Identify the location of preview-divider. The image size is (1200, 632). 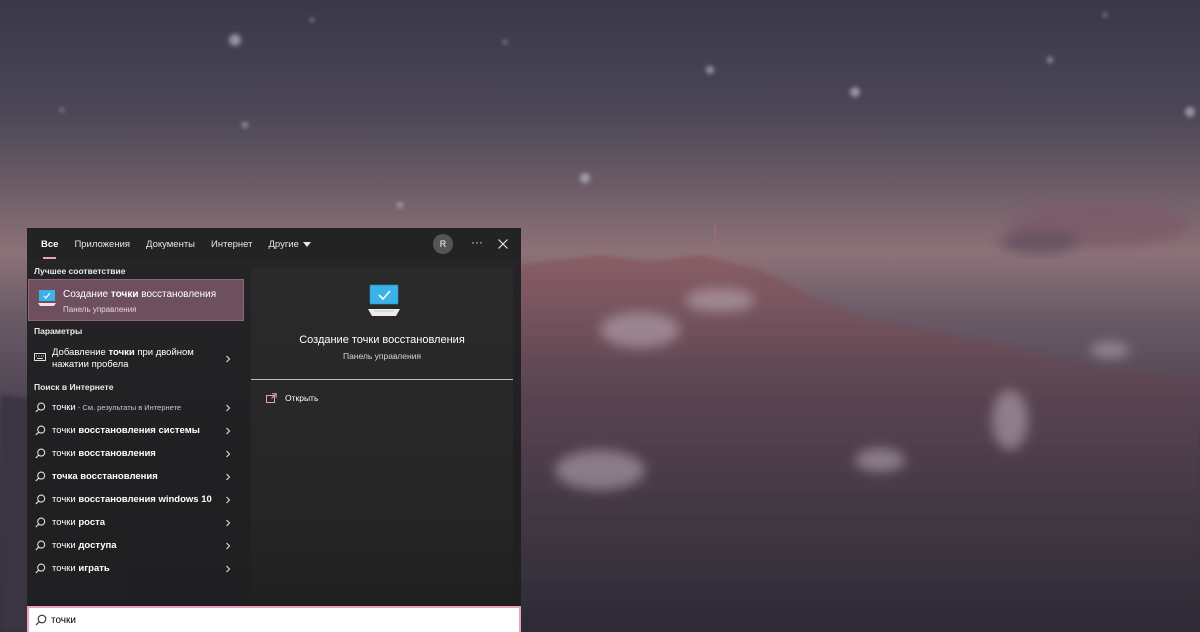
(382, 379).